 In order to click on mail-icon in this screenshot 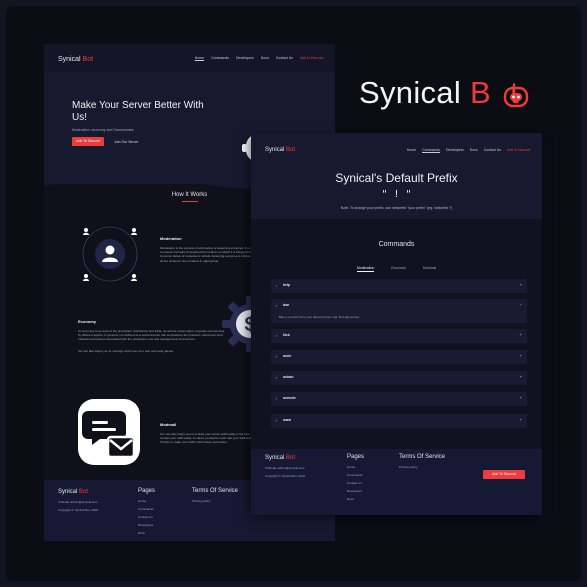, I will do `click(121, 447)`.